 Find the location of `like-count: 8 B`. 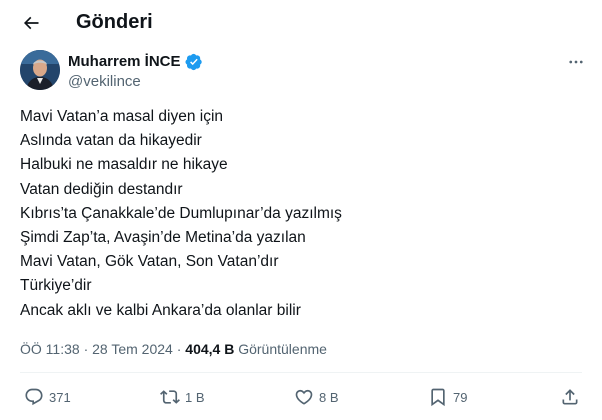

like-count: 8 B is located at coordinates (329, 397).